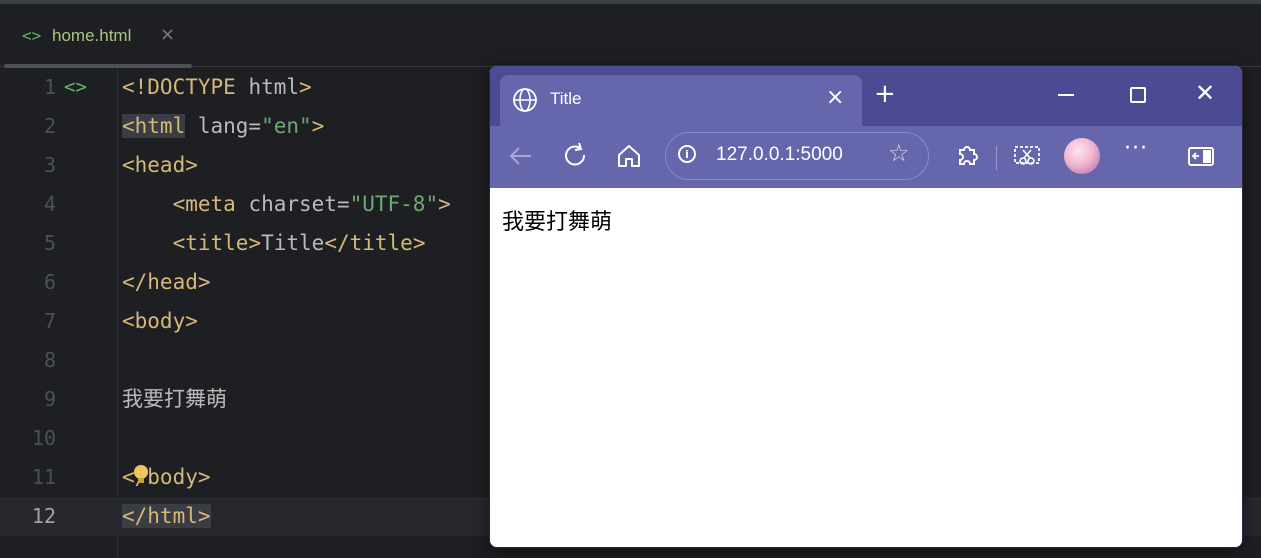 The image size is (1261, 558). What do you see at coordinates (629, 156) in the screenshot?
I see `home-icon` at bounding box center [629, 156].